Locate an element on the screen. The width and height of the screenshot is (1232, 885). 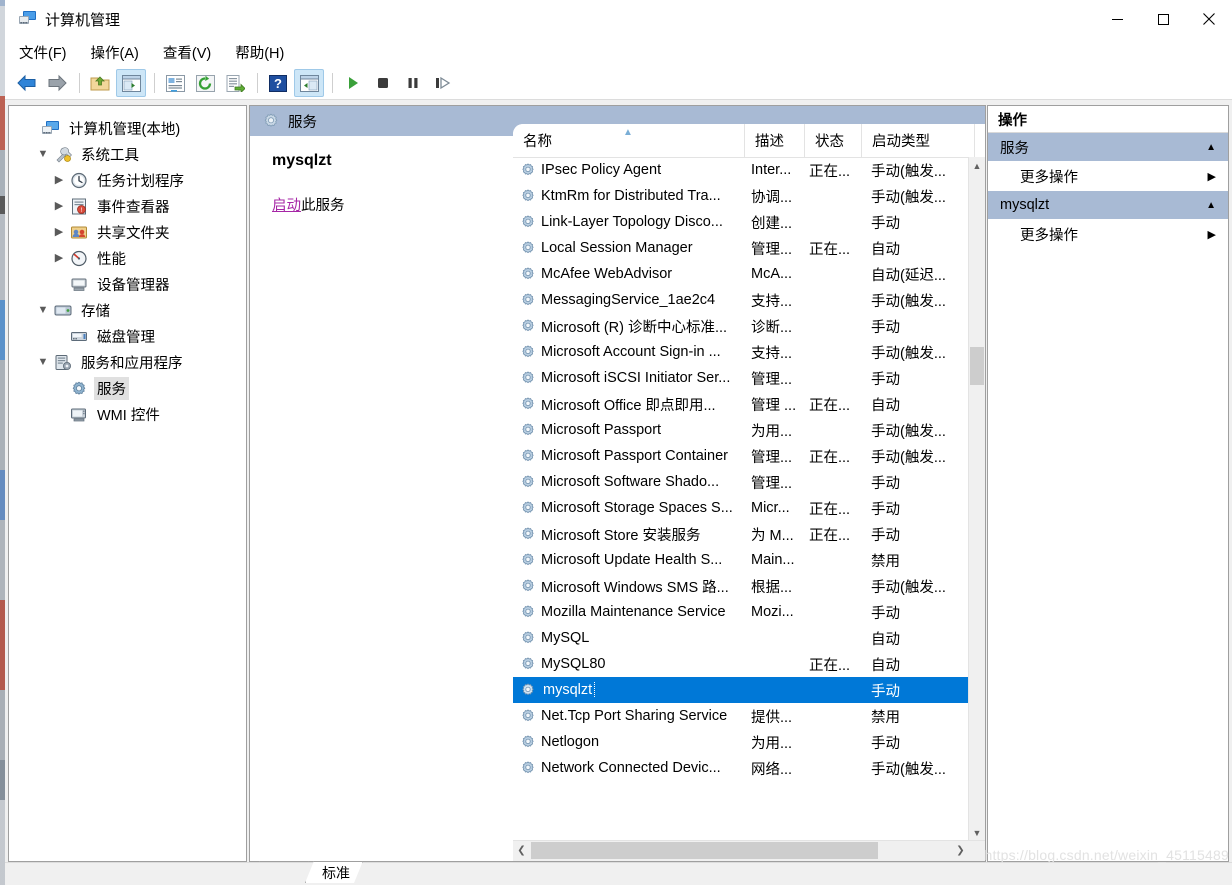
list-vertical-scrollbar: ▲ ▼ is located at coordinates (976, 499).